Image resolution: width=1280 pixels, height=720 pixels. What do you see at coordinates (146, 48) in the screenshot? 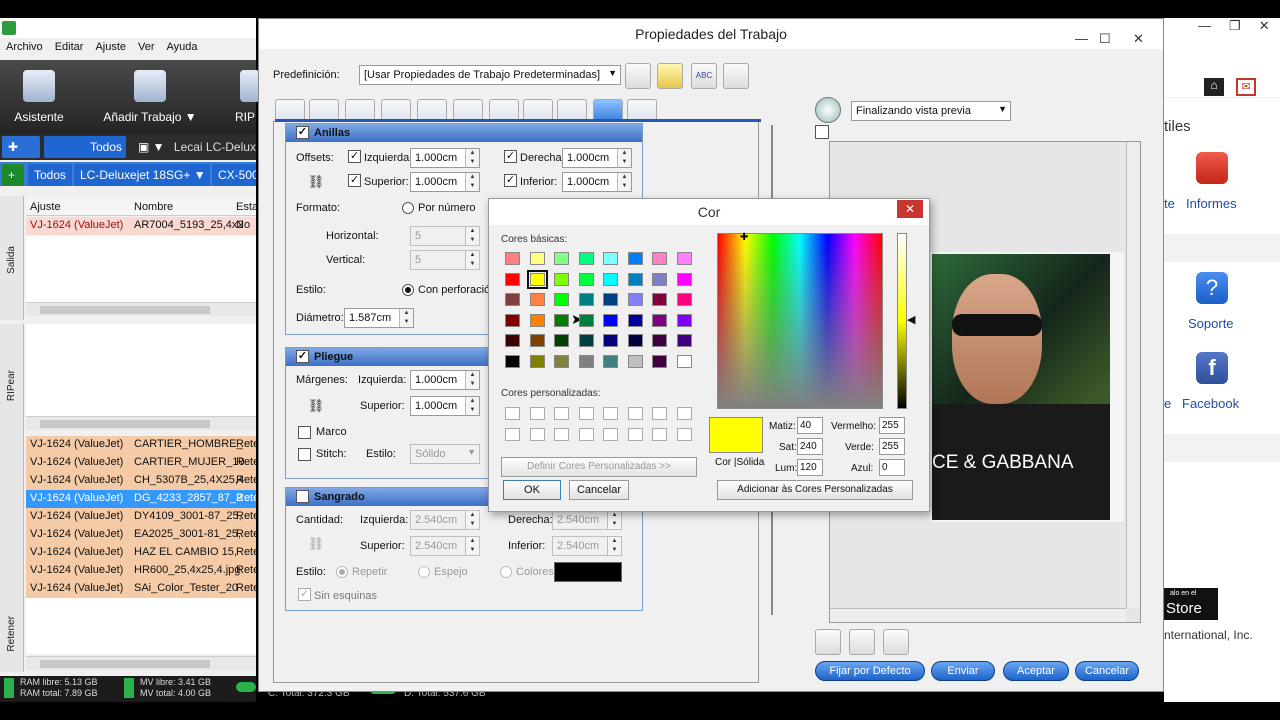
I see `menu-ver: Ver` at bounding box center [146, 48].